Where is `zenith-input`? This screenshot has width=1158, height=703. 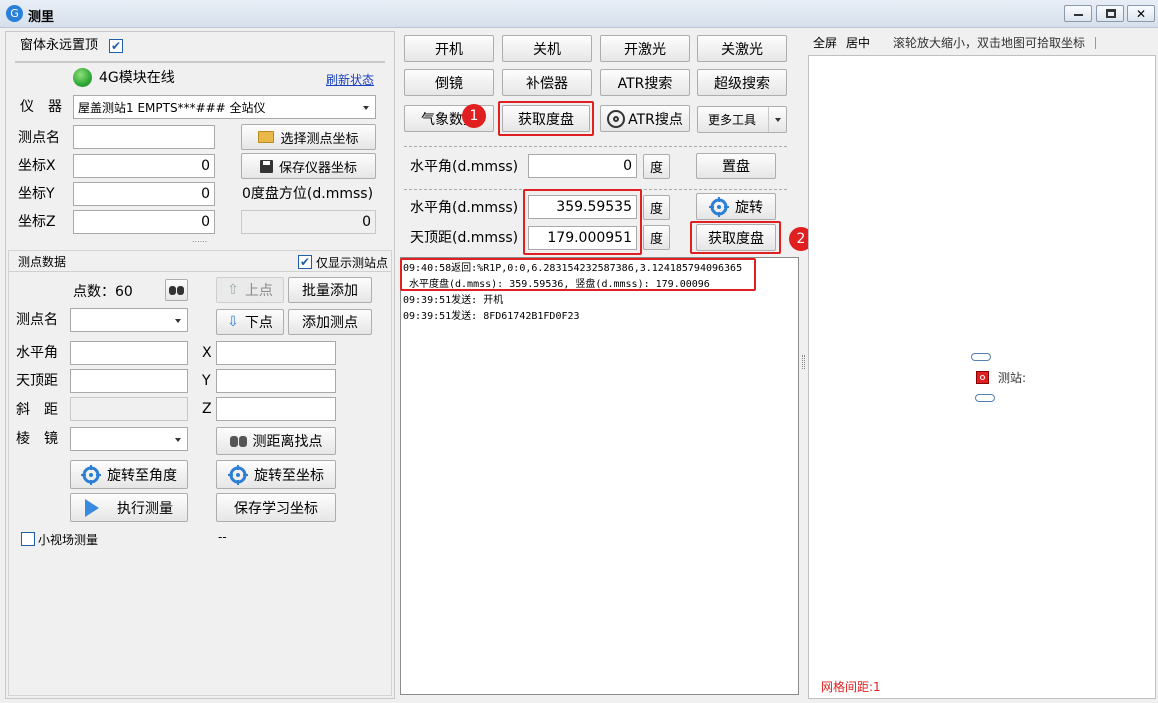
zenith-input is located at coordinates (129, 381).